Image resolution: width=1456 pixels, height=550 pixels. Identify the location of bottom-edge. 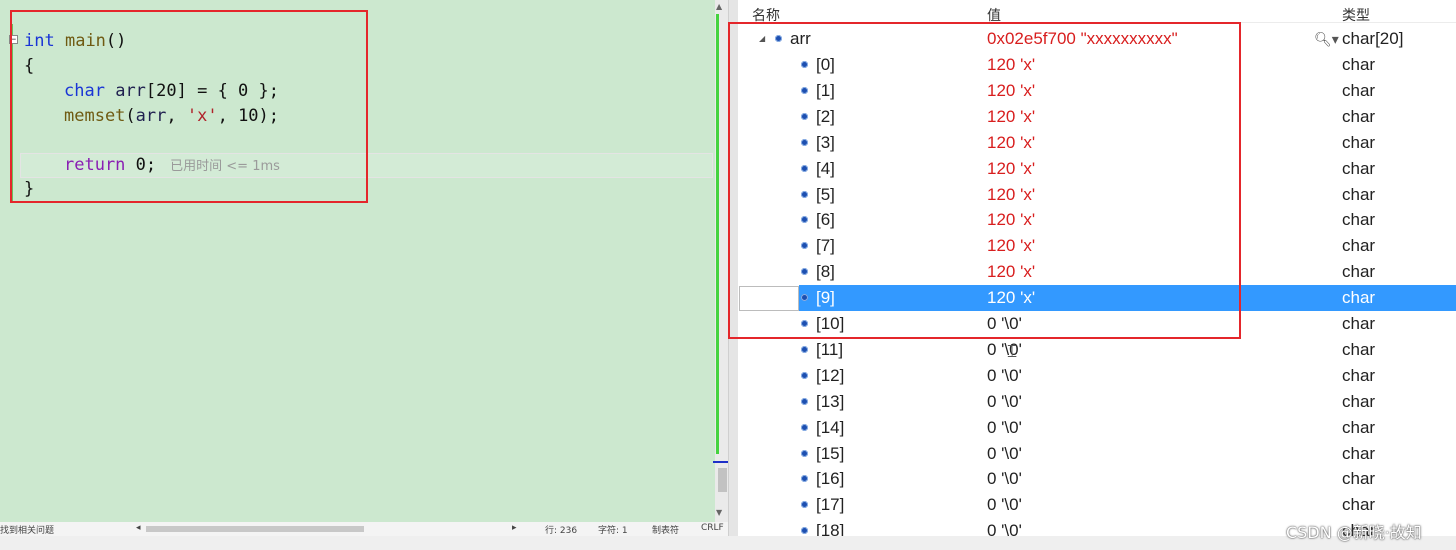
(728, 543).